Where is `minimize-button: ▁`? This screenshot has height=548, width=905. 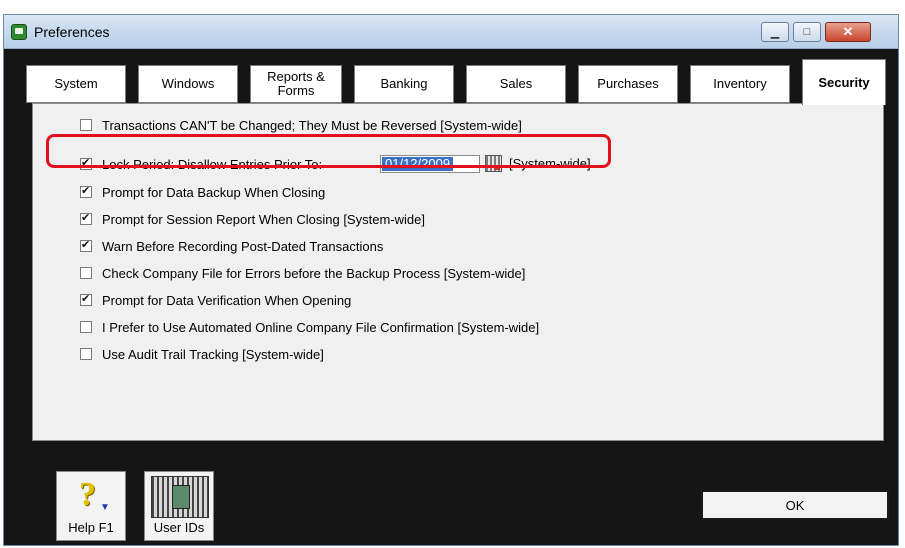 minimize-button: ▁ is located at coordinates (775, 32).